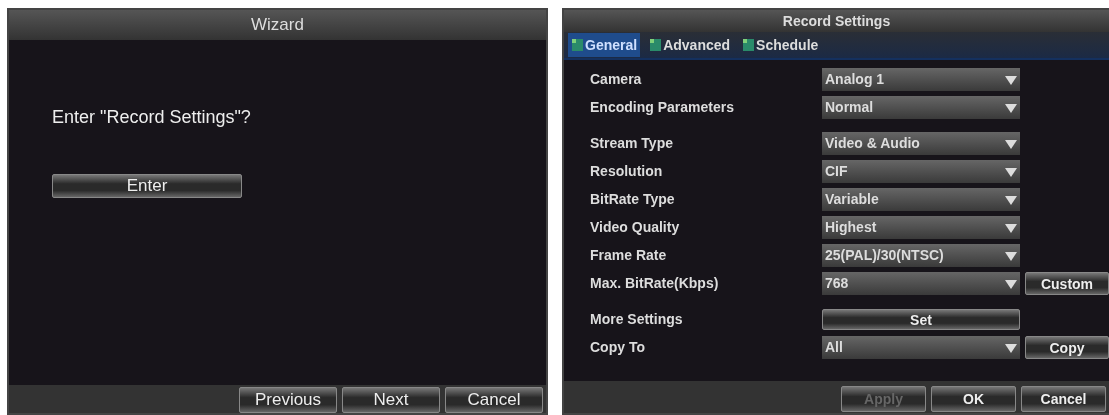 The height and width of the screenshot is (415, 1109). I want to click on dropdown: Analog 1, so click(921, 79).